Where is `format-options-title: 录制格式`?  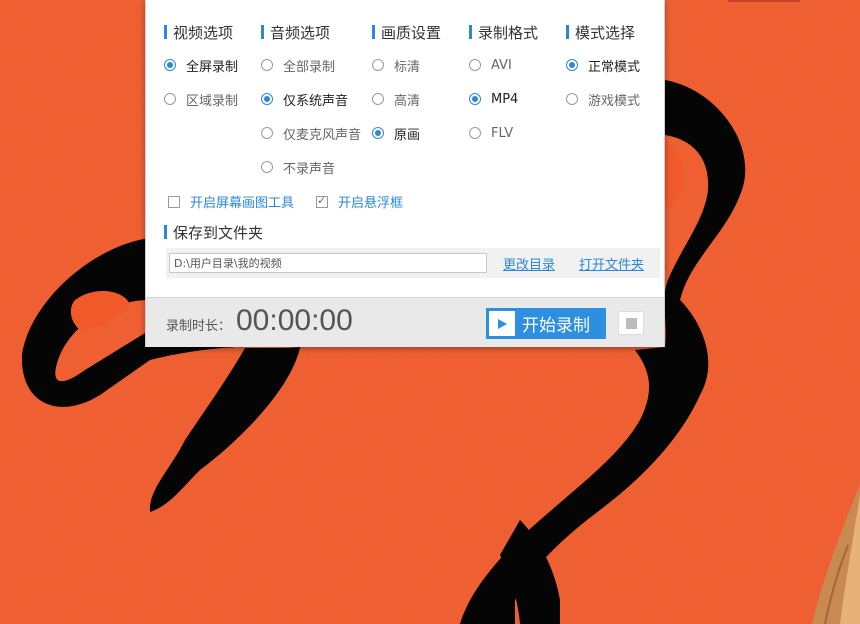 format-options-title: 录制格式 is located at coordinates (503, 32).